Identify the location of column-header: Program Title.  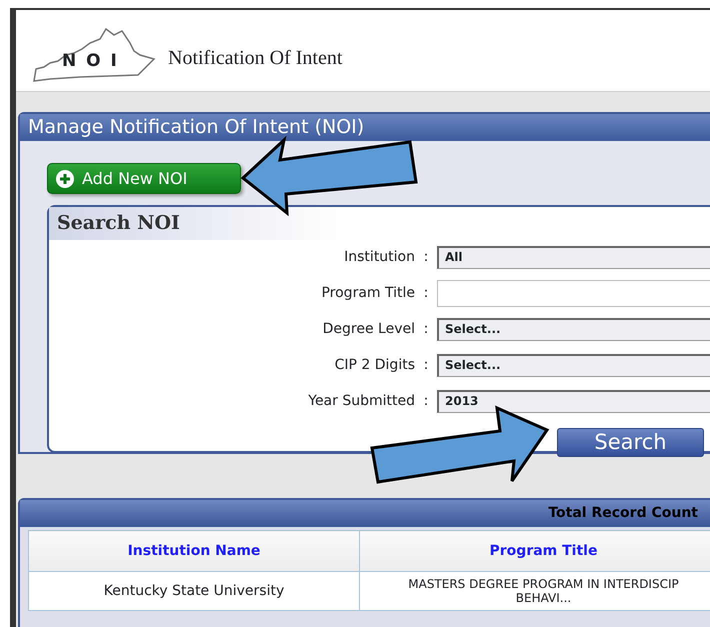
(535, 551).